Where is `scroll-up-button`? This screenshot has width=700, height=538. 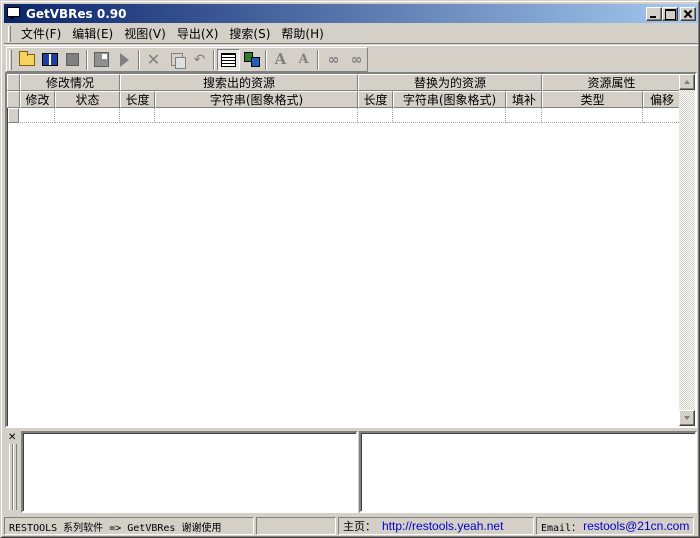
scroll-up-button is located at coordinates (687, 82).